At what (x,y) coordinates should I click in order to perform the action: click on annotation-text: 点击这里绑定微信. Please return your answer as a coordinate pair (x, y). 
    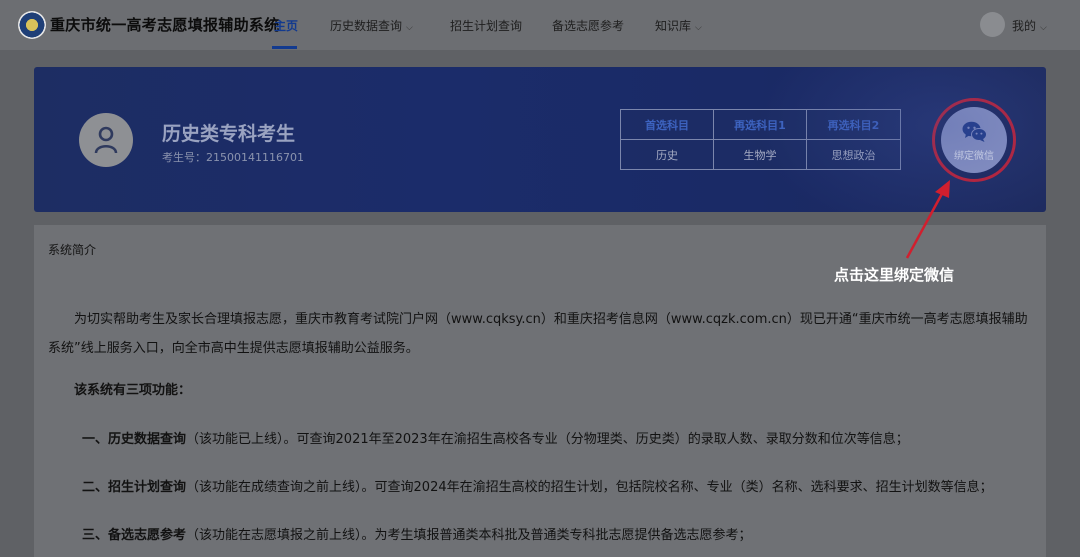
    Looking at the image, I should click on (894, 275).